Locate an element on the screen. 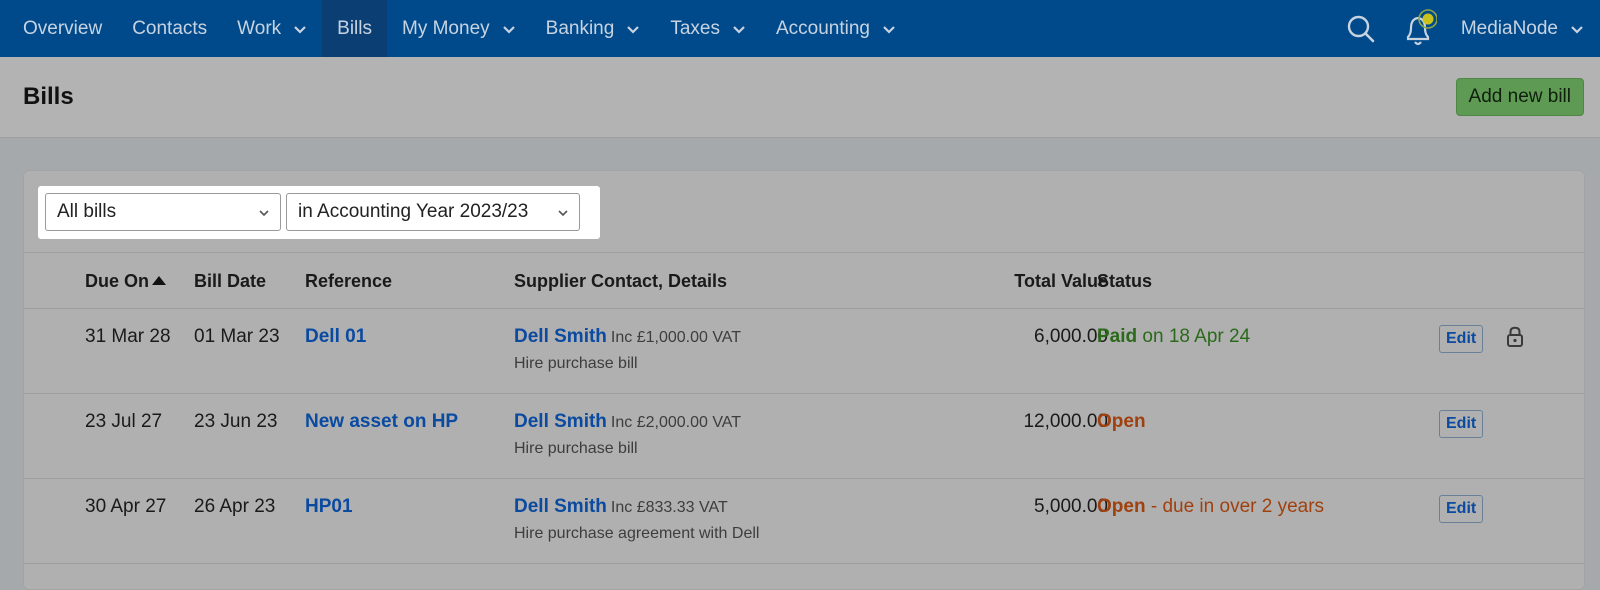 This screenshot has height=590, width=1600. status-label: Paid is located at coordinates (1117, 336).